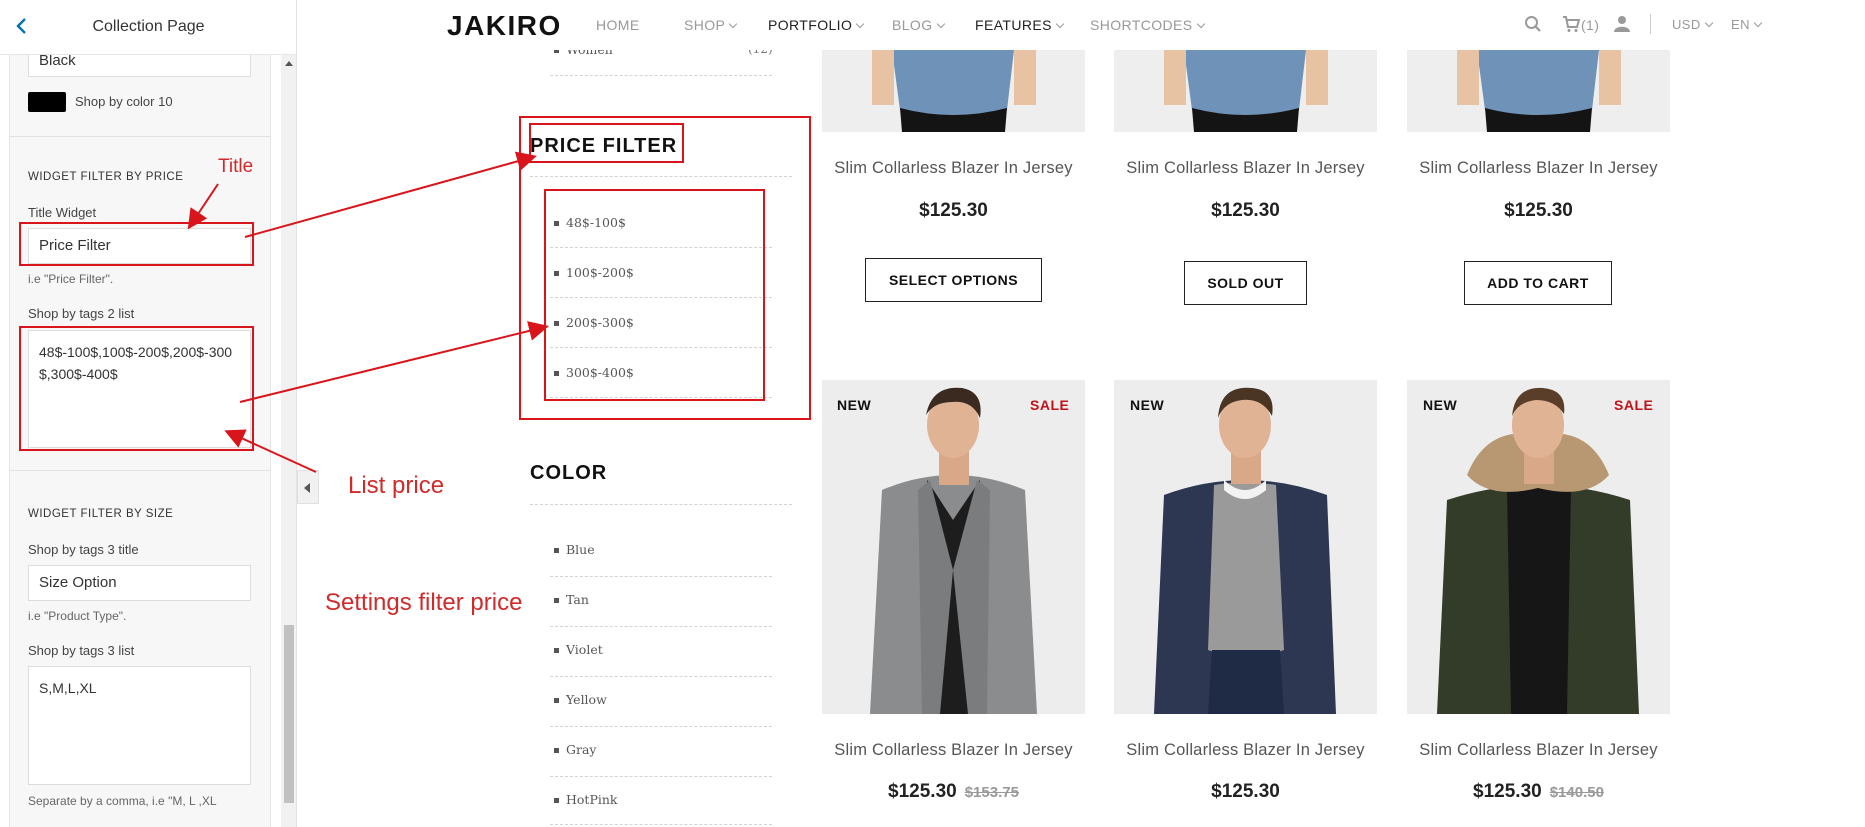 The width and height of the screenshot is (1865, 827). I want to click on nav-home: HOME, so click(618, 25).